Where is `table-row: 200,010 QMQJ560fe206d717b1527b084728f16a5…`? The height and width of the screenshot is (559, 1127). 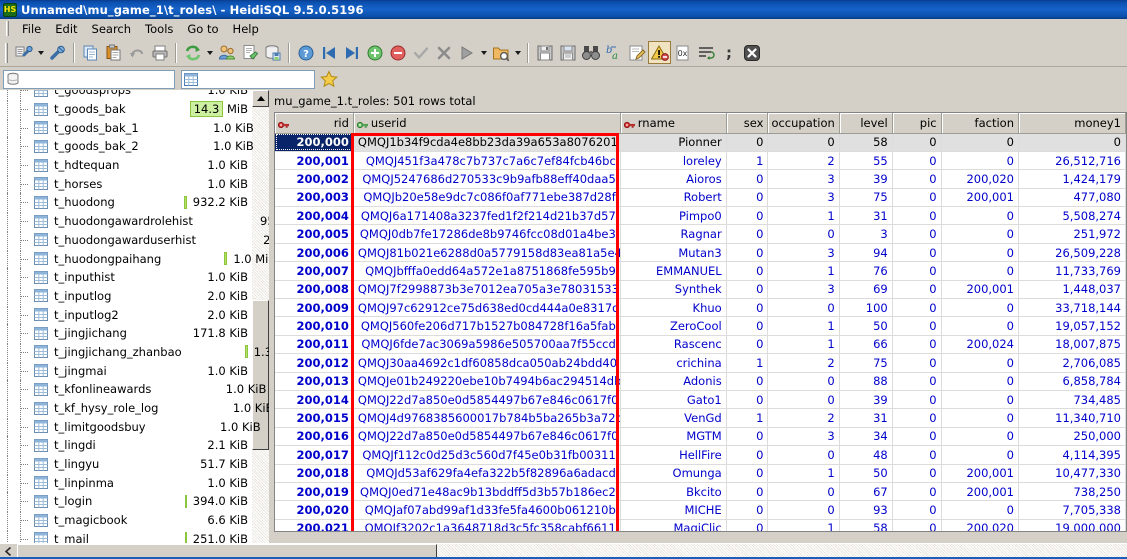 table-row: 200,010 QMQJ560fe206d717b1527b084728f16a5… is located at coordinates (700, 326).